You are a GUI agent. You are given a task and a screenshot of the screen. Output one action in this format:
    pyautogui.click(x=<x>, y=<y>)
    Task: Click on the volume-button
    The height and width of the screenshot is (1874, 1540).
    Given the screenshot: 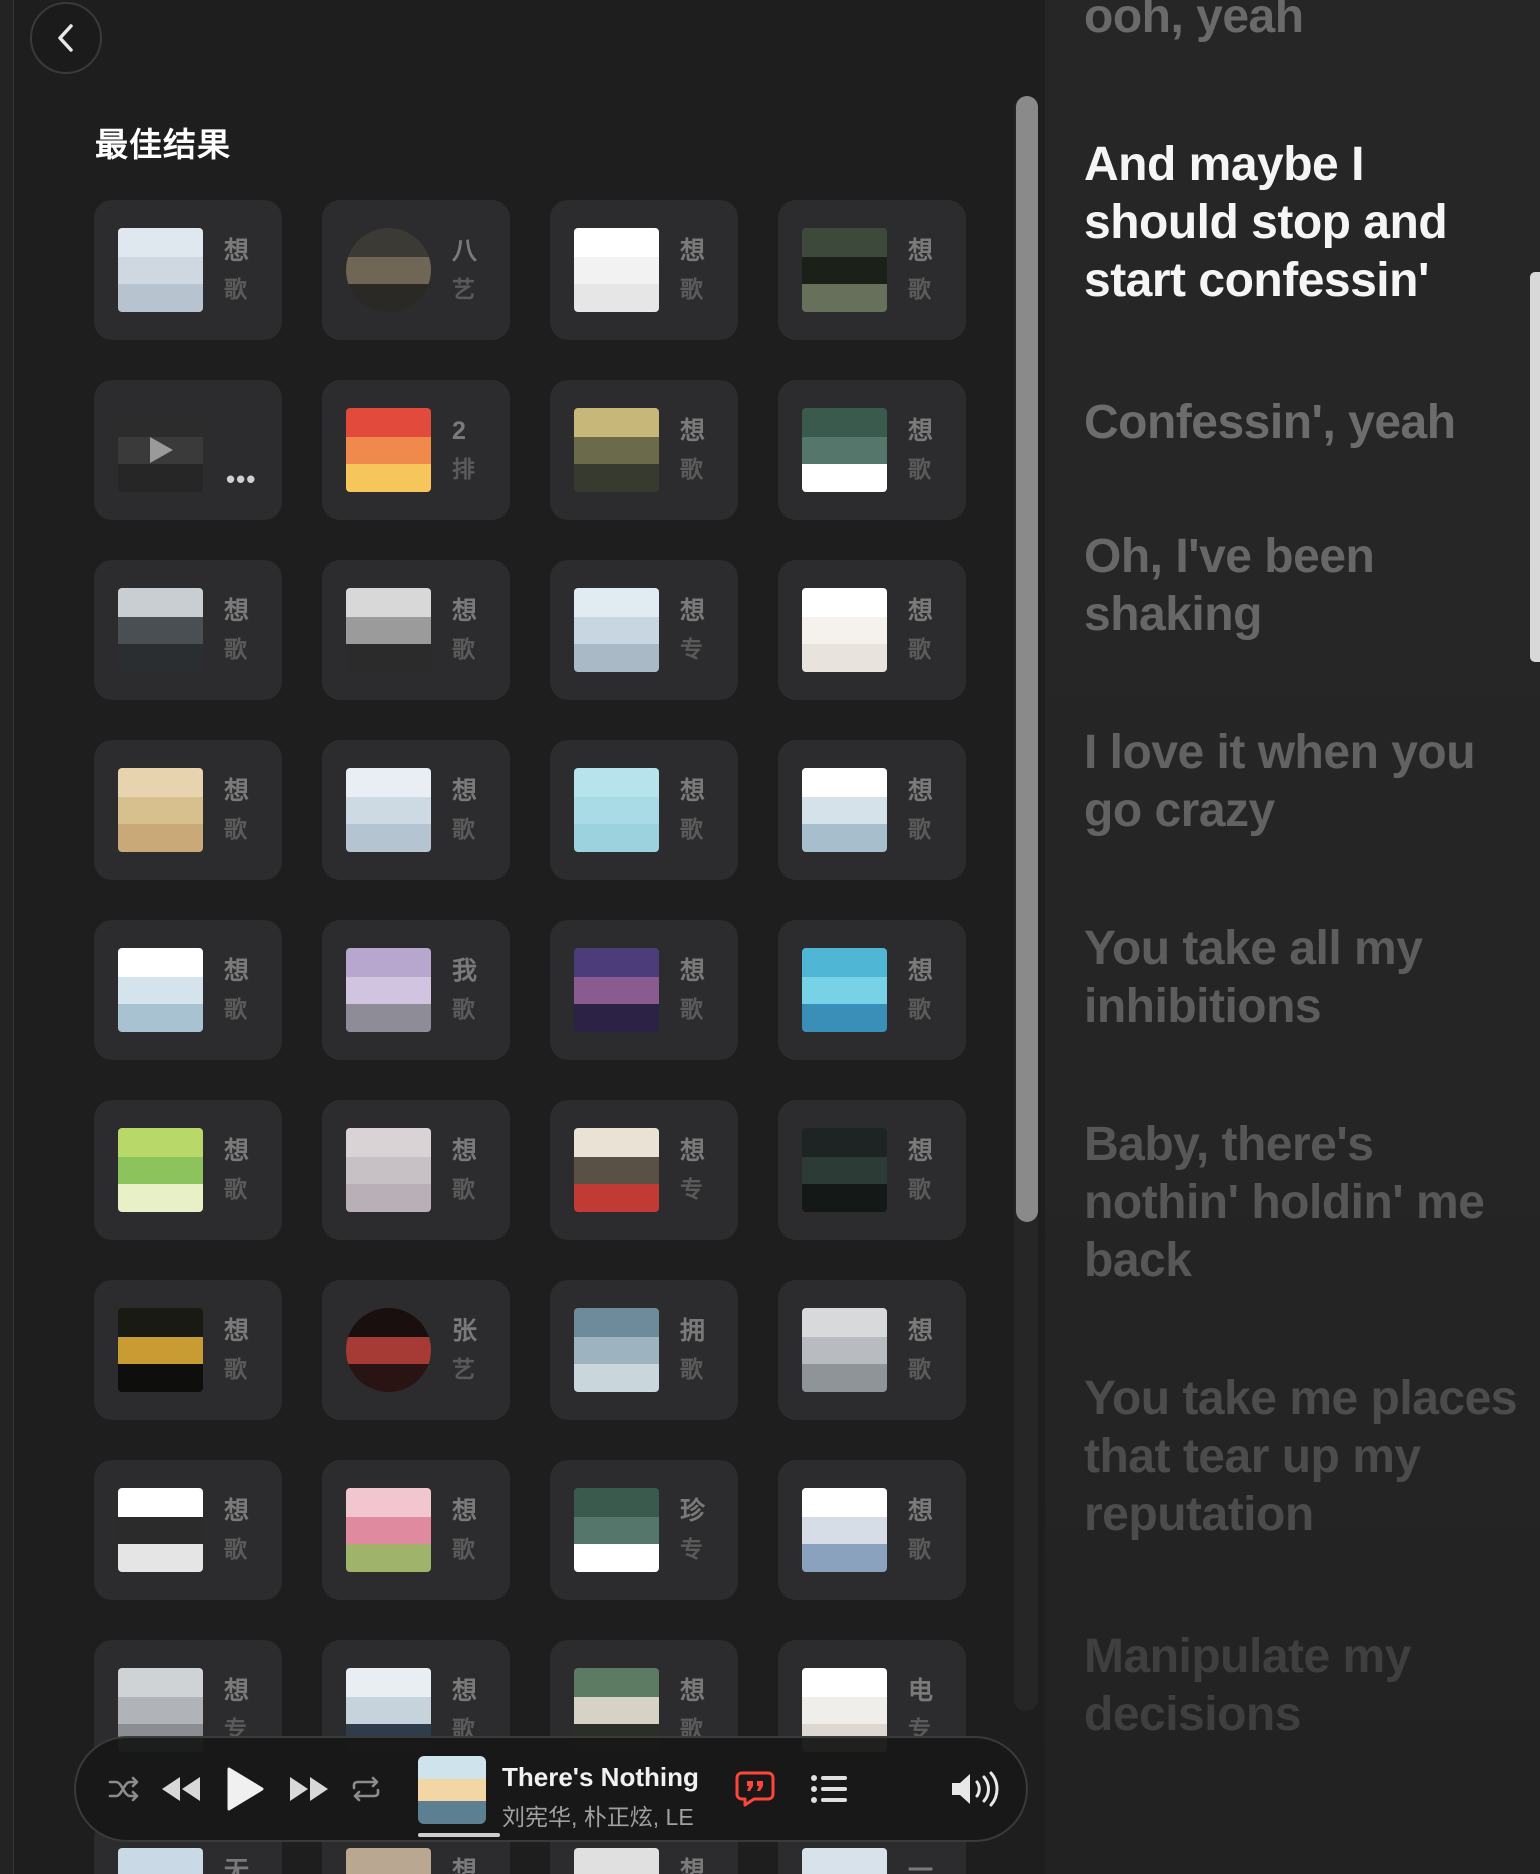 What is the action you would take?
    pyautogui.click(x=975, y=1789)
    